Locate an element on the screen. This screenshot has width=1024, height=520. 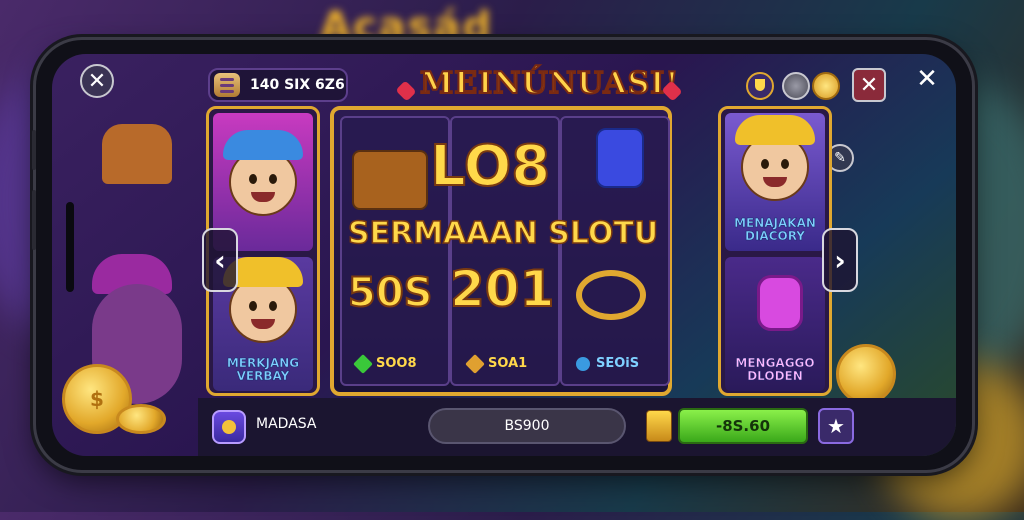
potion-icon is located at coordinates (620, 158).